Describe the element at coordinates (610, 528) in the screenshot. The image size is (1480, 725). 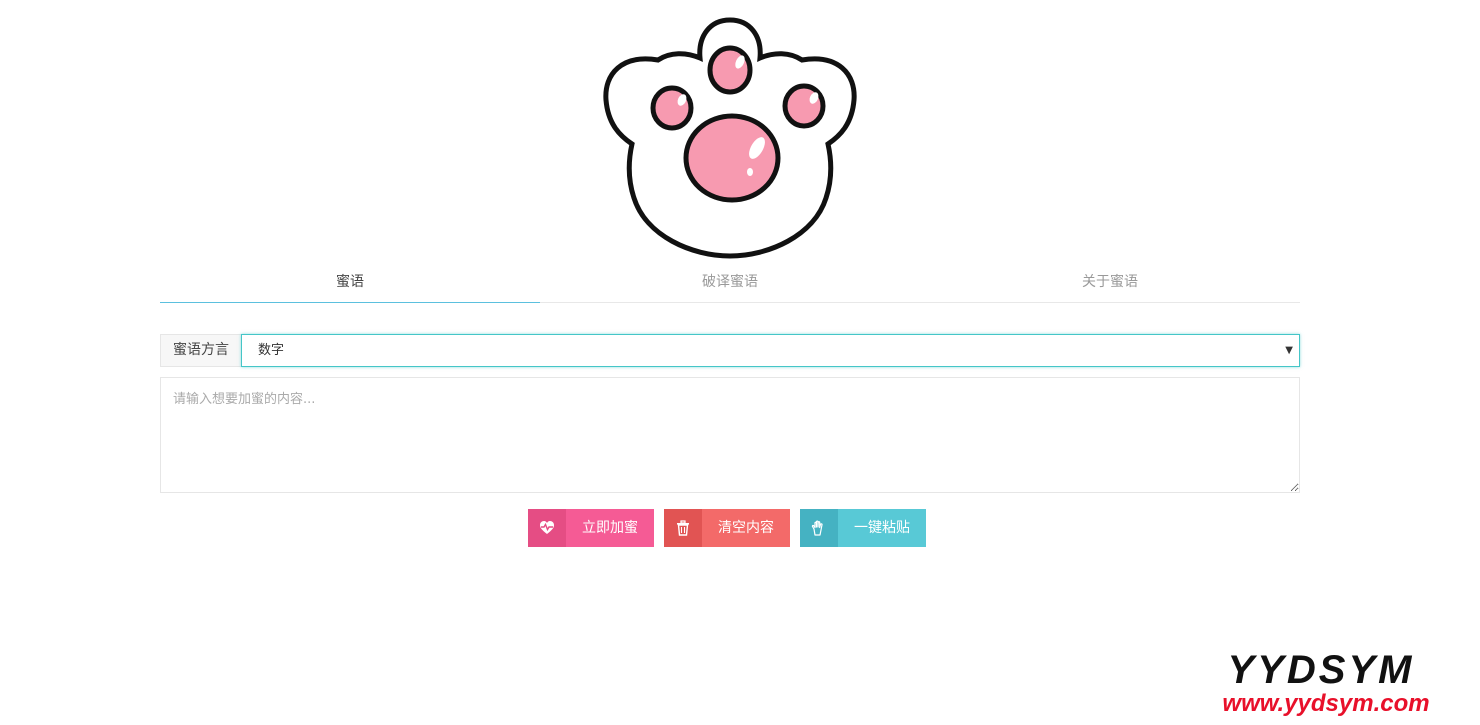
I see `encrypt-button-label: 立即加蜜` at that location.